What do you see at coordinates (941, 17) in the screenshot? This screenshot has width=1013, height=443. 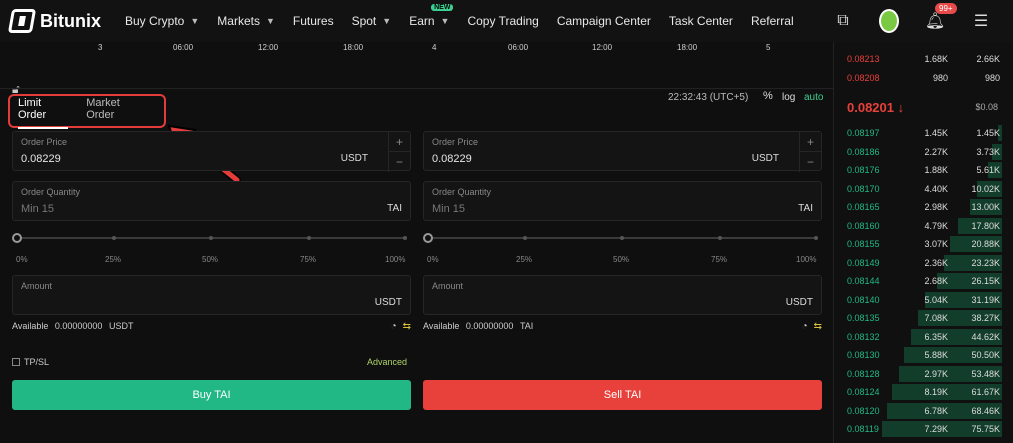 I see `bell-icon: 🔔︎ 99+` at bounding box center [941, 17].